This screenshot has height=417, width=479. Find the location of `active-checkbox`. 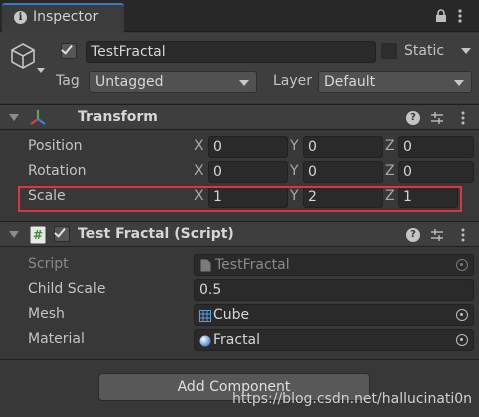

active-checkbox is located at coordinates (69, 50).